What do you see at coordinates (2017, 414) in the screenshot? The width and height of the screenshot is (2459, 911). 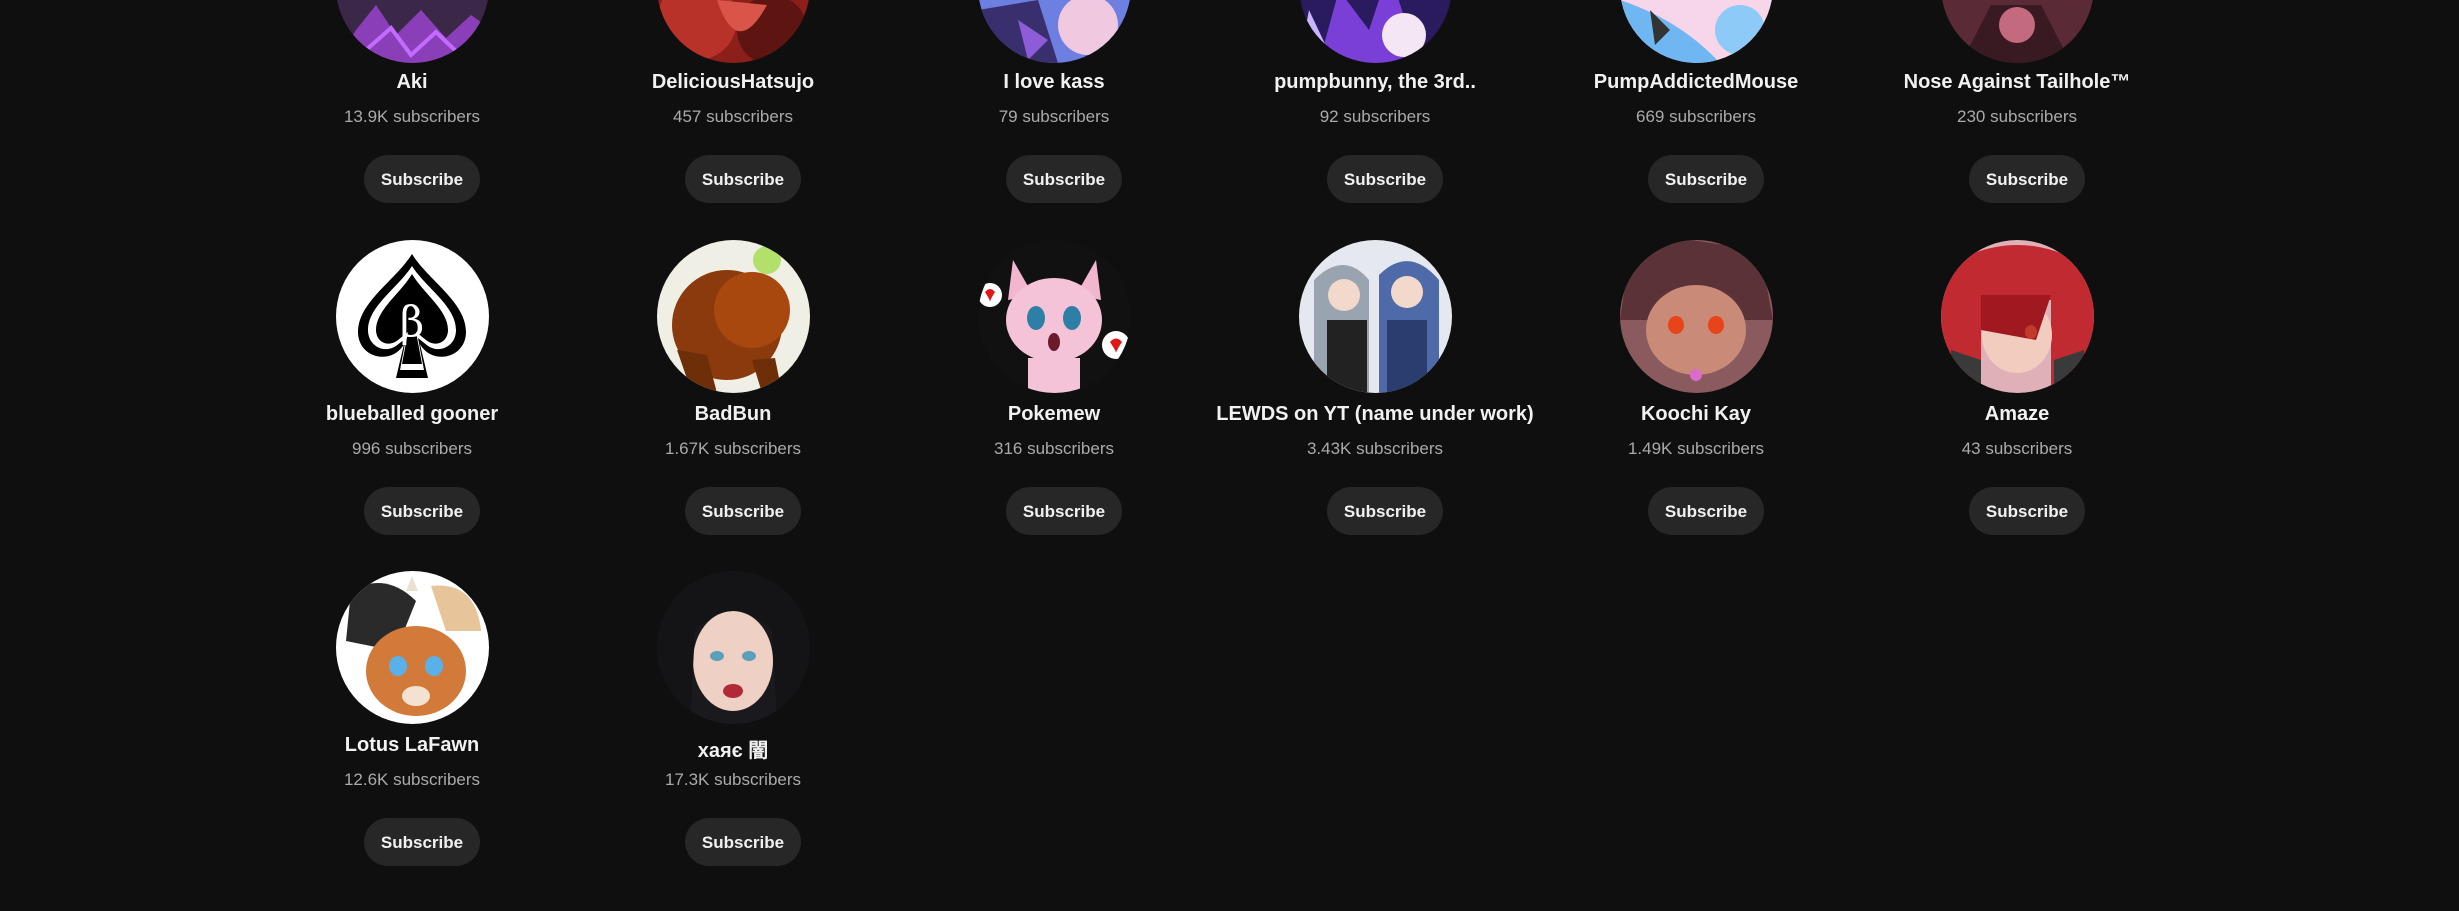 I see `channel-name: Amaze` at bounding box center [2017, 414].